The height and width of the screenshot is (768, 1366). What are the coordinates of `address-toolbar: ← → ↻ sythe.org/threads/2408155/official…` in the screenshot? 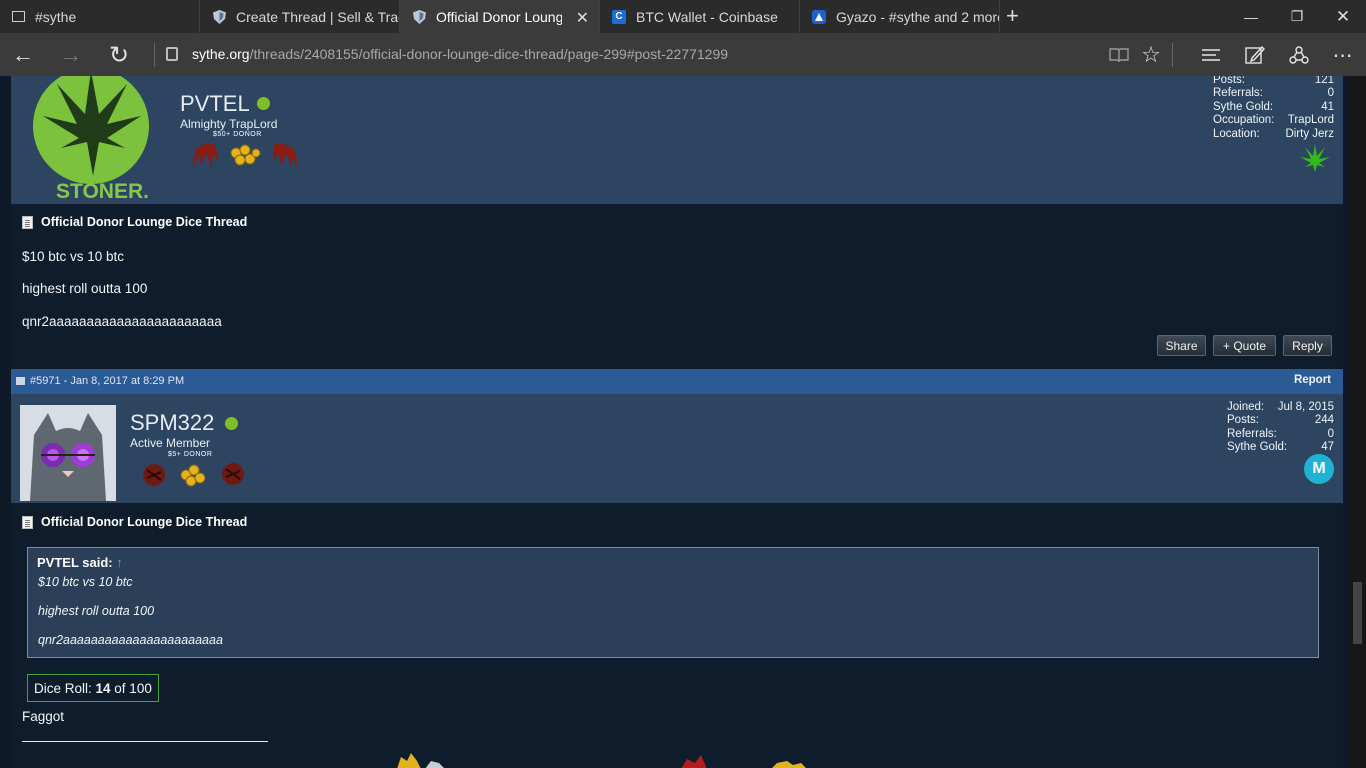 It's located at (683, 54).